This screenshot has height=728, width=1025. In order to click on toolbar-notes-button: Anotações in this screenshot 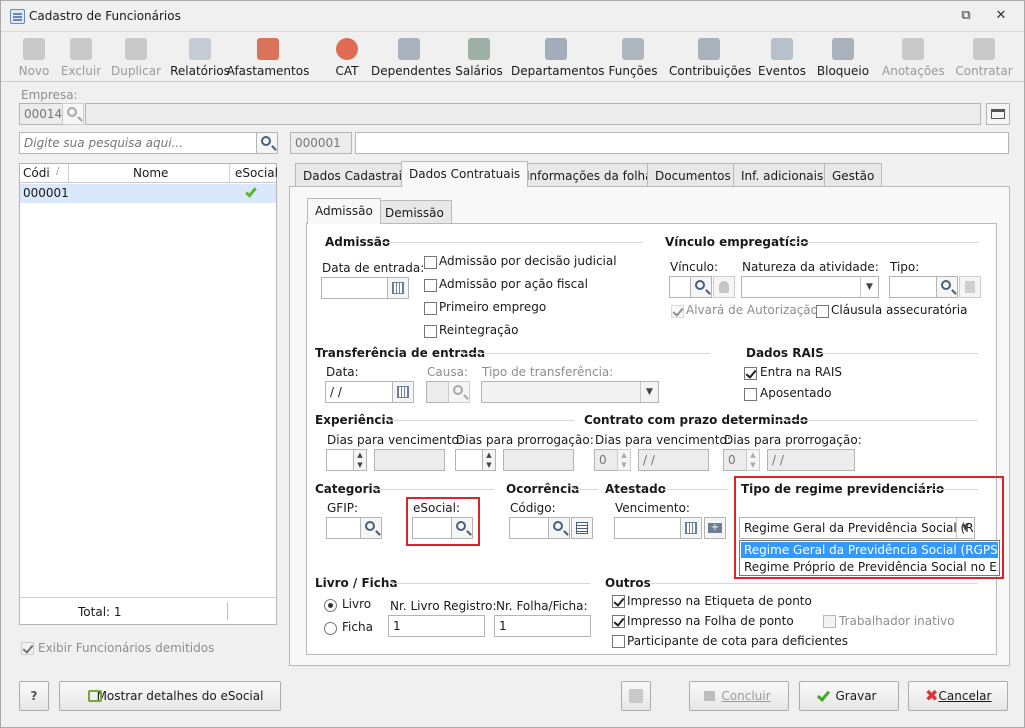, I will do `click(913, 60)`.